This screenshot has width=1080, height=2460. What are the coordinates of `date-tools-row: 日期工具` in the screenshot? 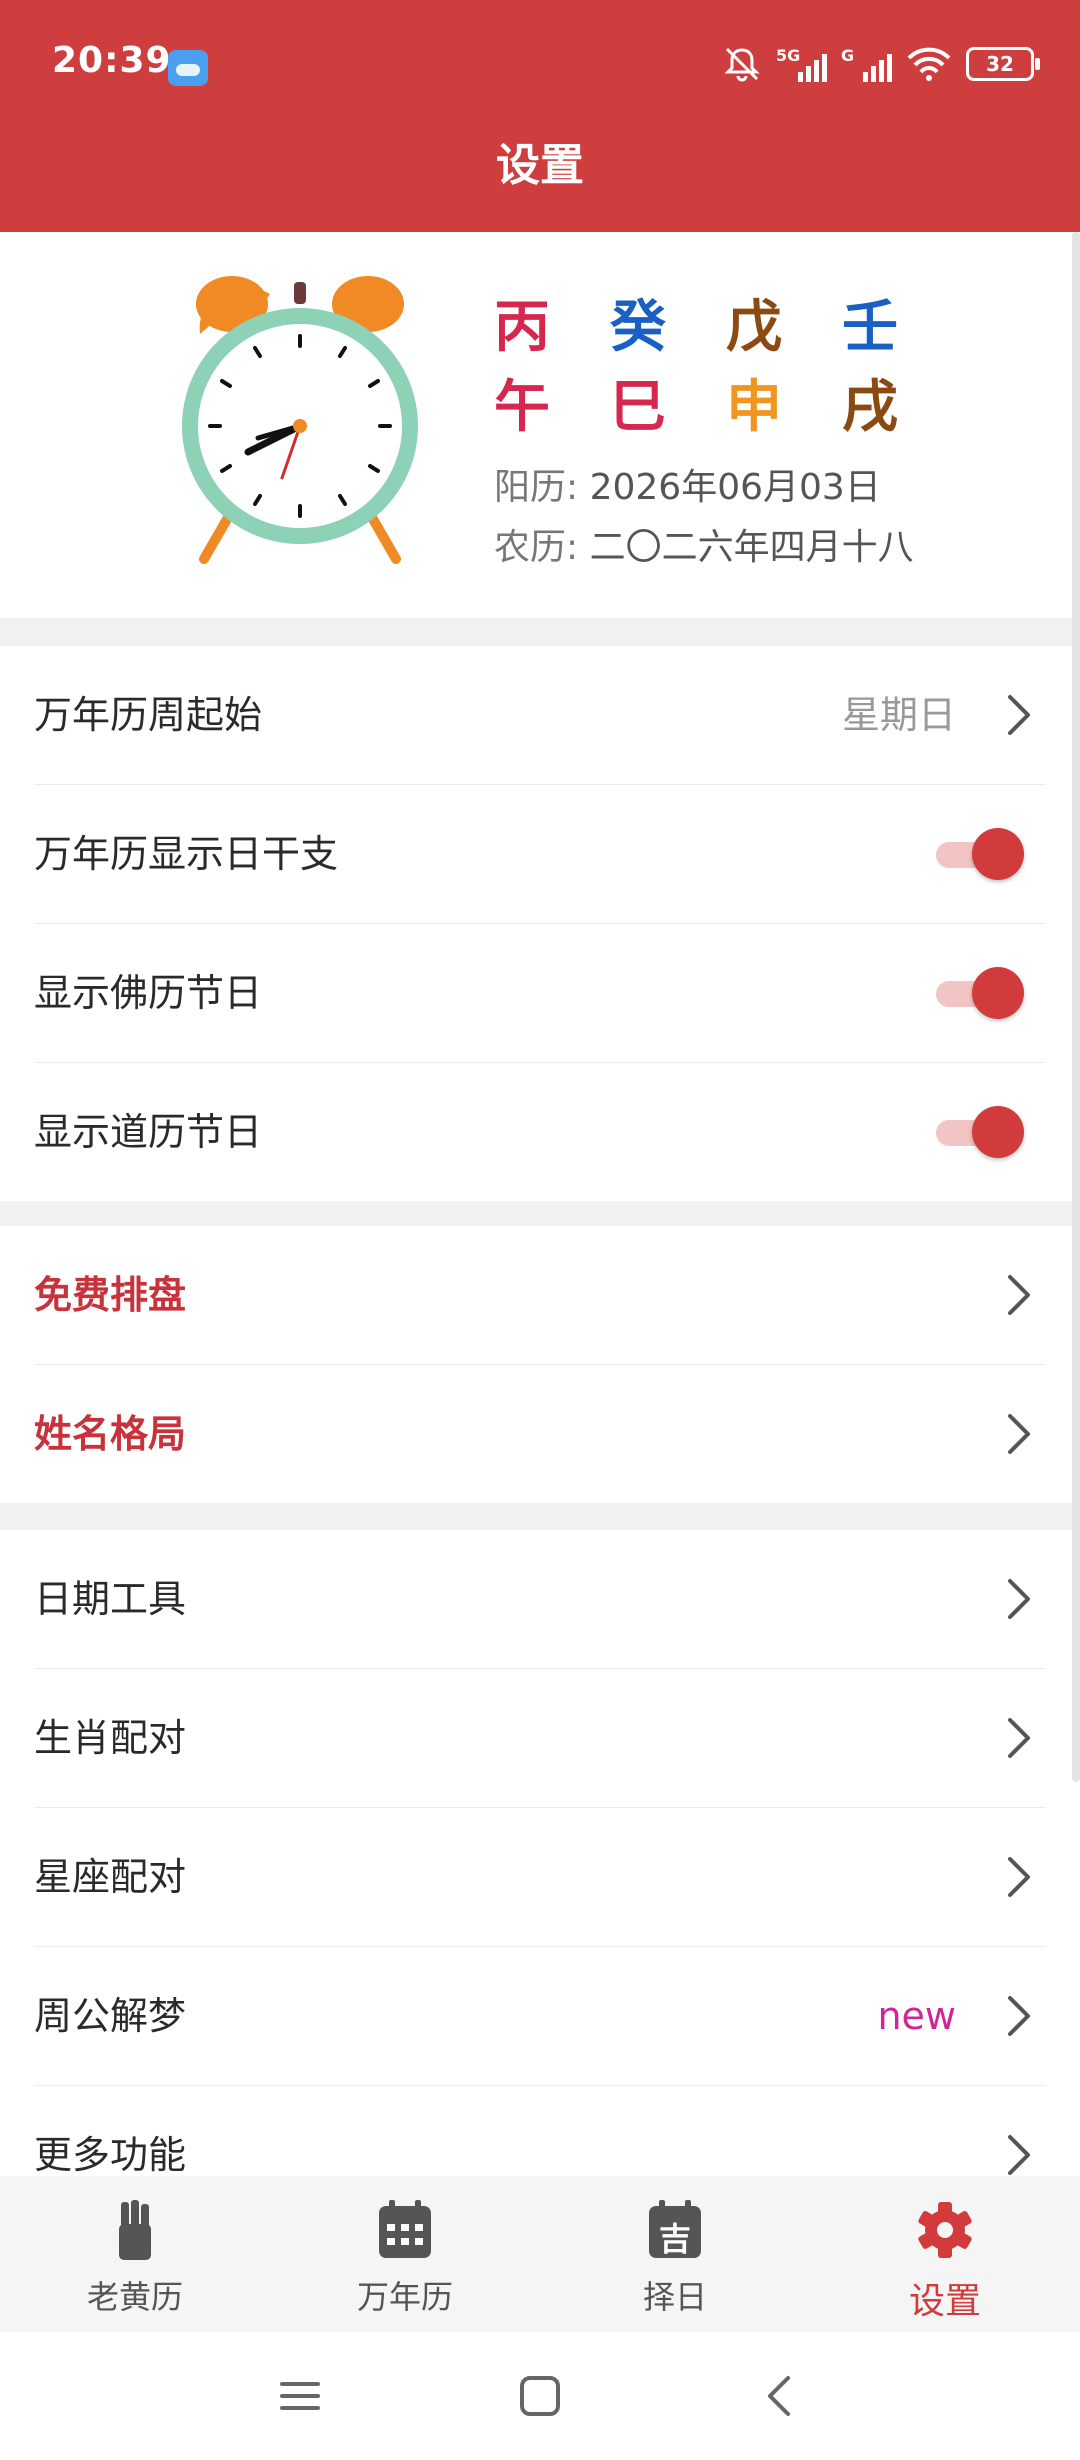 It's located at (540, 1599).